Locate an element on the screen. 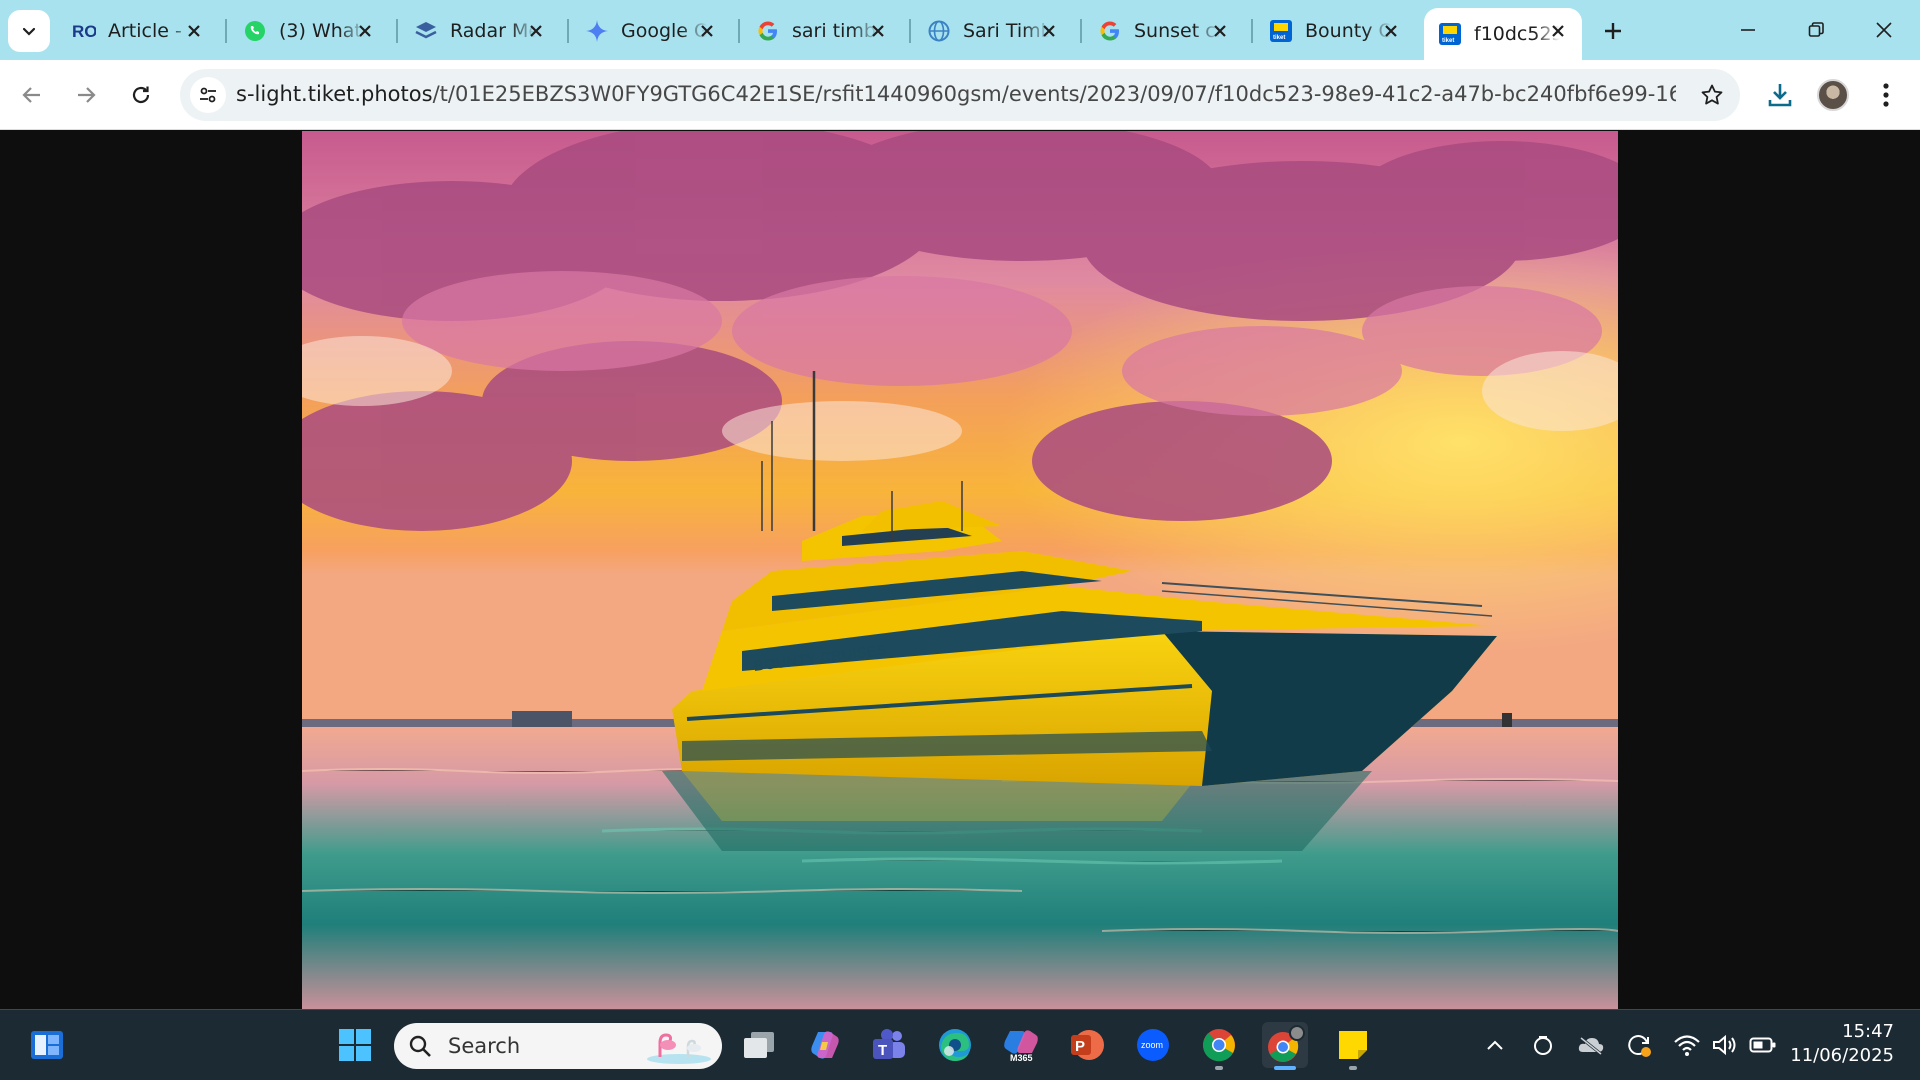  downloads-button is located at coordinates (1780, 95).